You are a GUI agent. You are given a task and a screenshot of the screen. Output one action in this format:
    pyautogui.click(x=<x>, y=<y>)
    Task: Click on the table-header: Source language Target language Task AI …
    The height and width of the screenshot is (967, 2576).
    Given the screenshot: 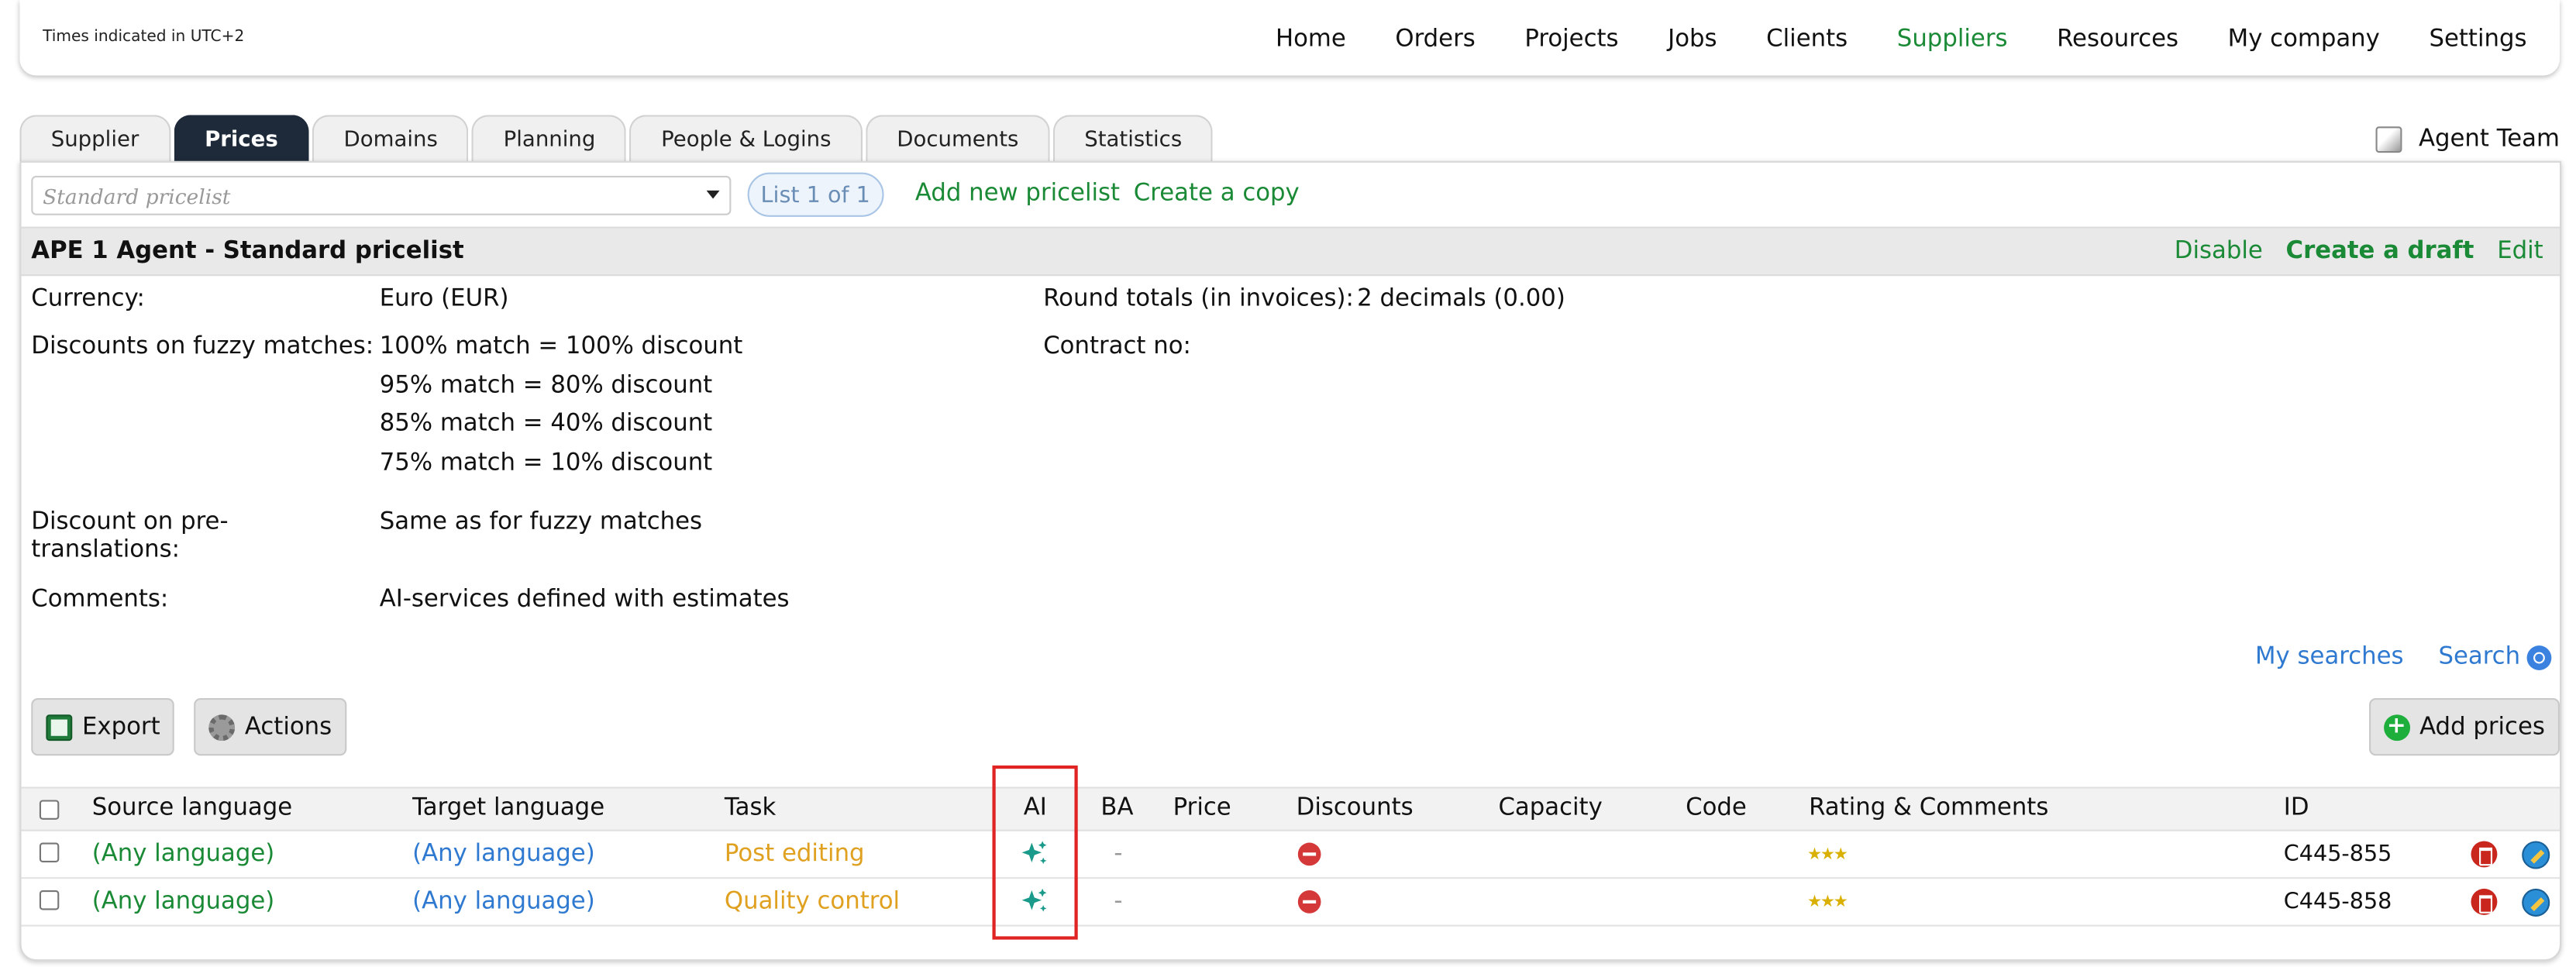 What is the action you would take?
    pyautogui.click(x=1290, y=808)
    